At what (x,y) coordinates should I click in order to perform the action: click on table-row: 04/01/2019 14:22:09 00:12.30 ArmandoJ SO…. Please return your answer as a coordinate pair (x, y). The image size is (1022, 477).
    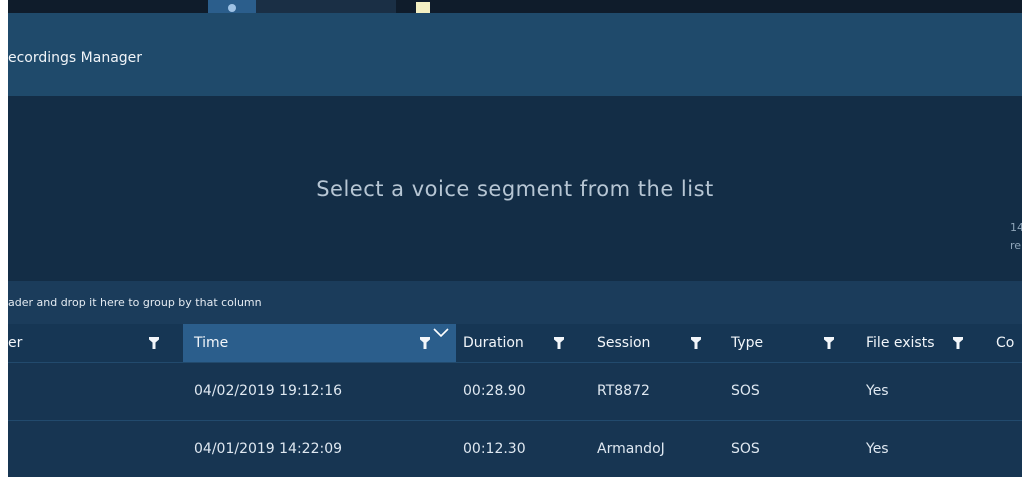
    Looking at the image, I should click on (515, 448).